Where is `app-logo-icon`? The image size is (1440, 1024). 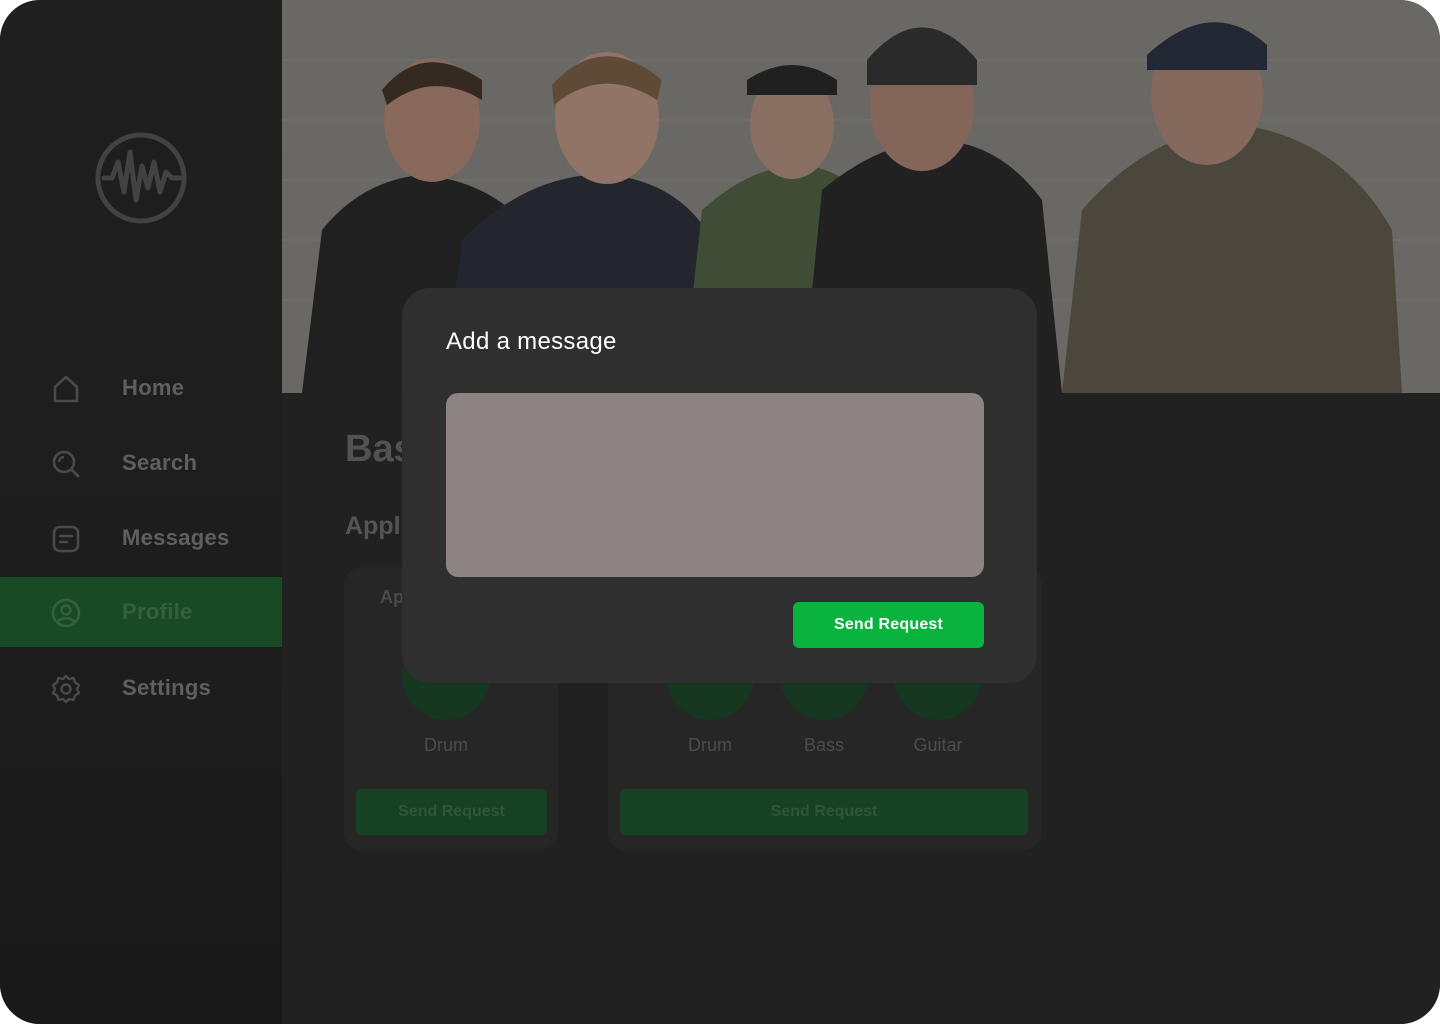
app-logo-icon is located at coordinates (141, 178).